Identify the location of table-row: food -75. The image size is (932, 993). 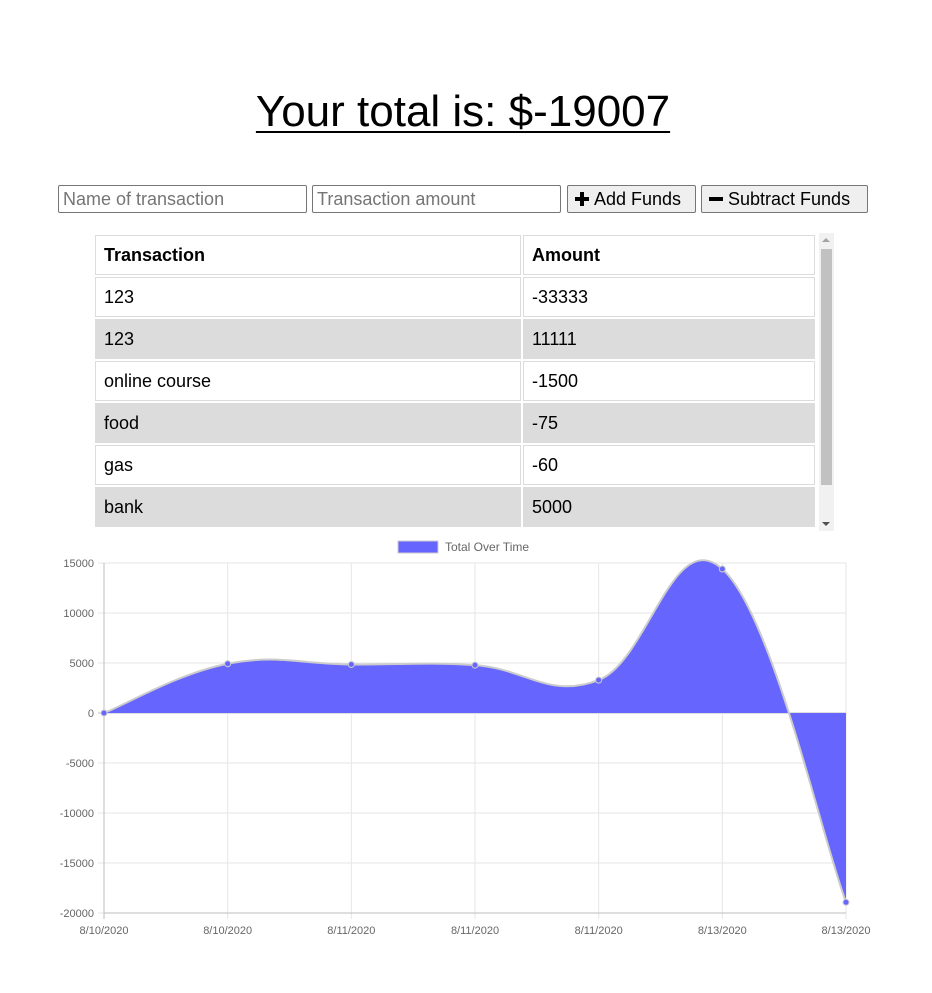
(455, 423).